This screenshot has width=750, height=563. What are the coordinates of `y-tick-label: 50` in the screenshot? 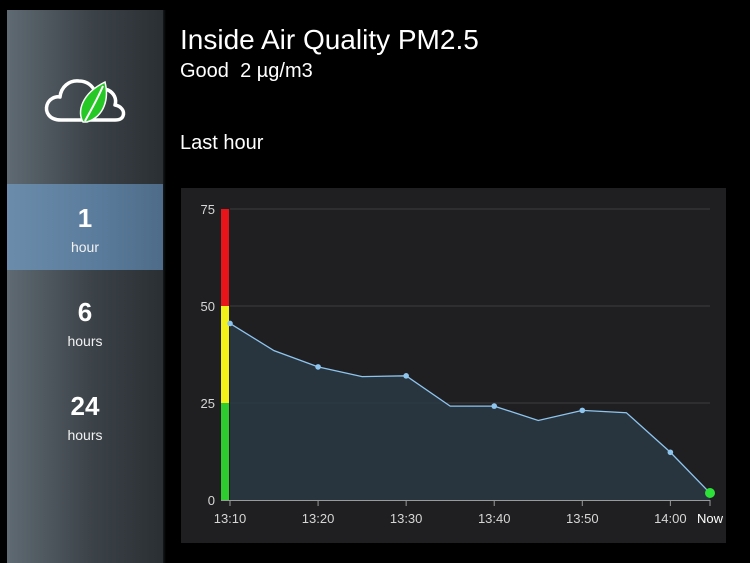 It's located at (208, 306).